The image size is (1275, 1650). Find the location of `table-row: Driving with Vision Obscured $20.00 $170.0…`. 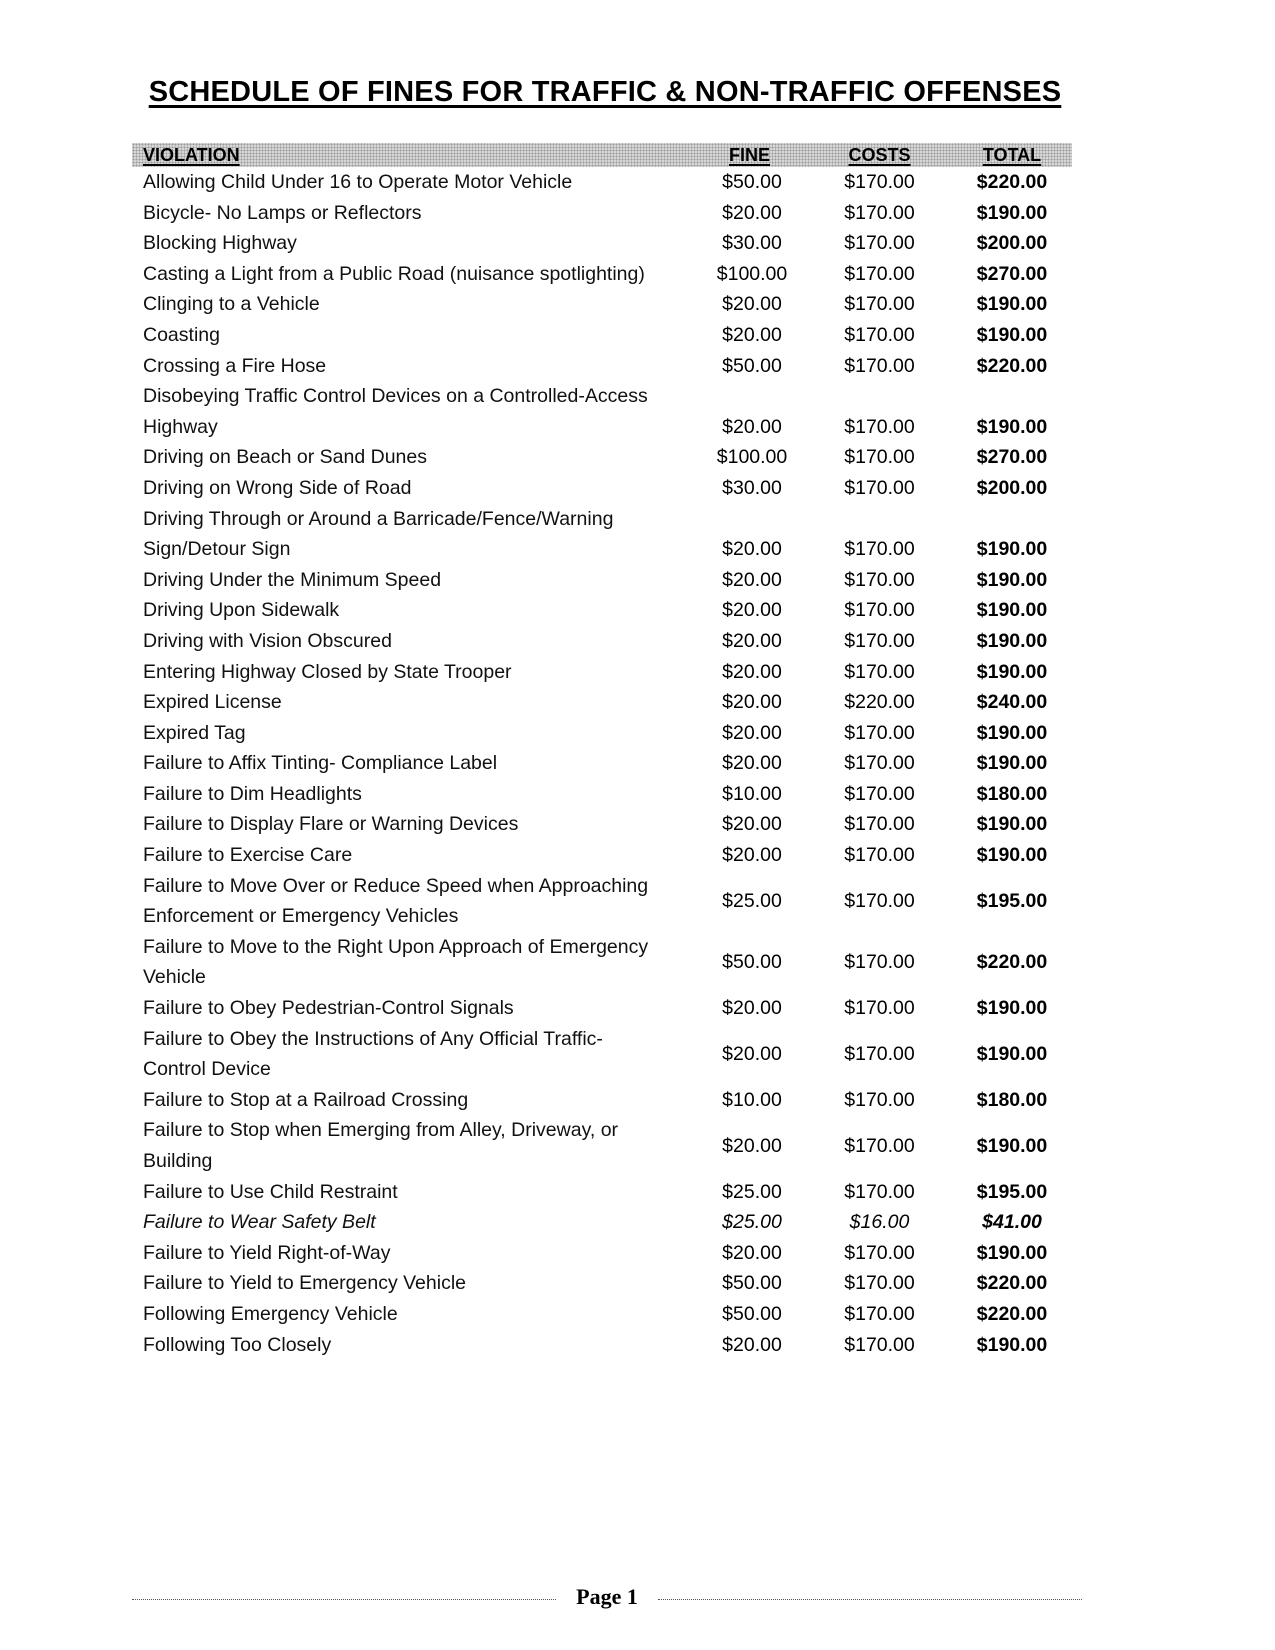

table-row: Driving with Vision Obscured $20.00 $170.0… is located at coordinates (602, 641).